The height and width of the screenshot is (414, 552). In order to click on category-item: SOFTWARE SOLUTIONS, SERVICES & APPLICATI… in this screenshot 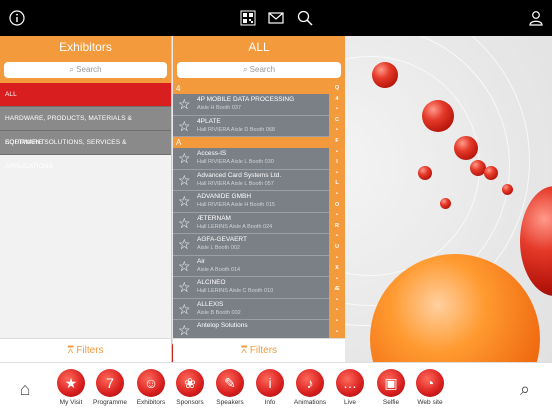, I will do `click(85, 150)`.